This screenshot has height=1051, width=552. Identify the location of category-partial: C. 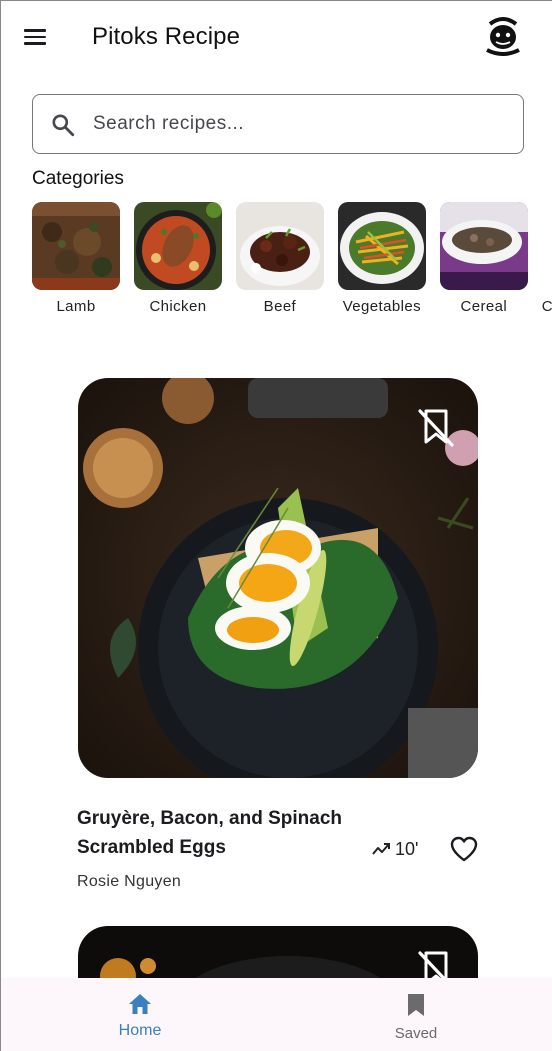
(546, 258).